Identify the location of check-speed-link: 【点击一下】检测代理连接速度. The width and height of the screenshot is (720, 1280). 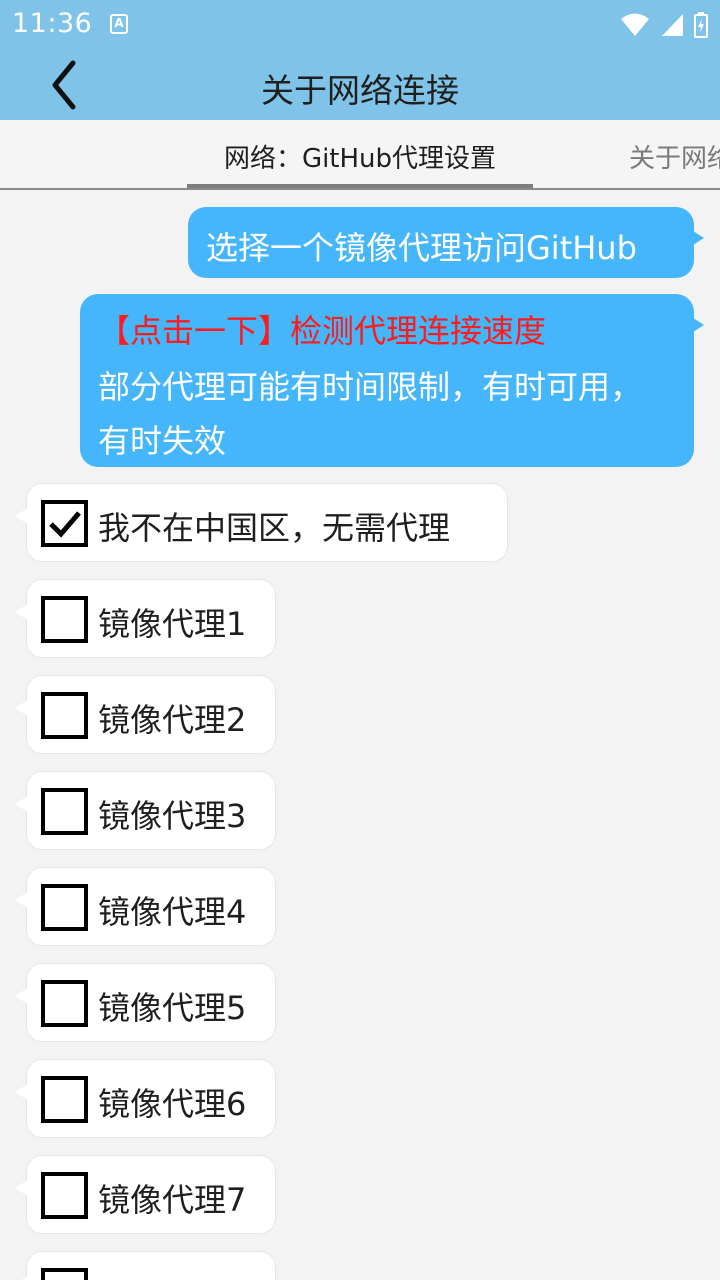
(322, 329).